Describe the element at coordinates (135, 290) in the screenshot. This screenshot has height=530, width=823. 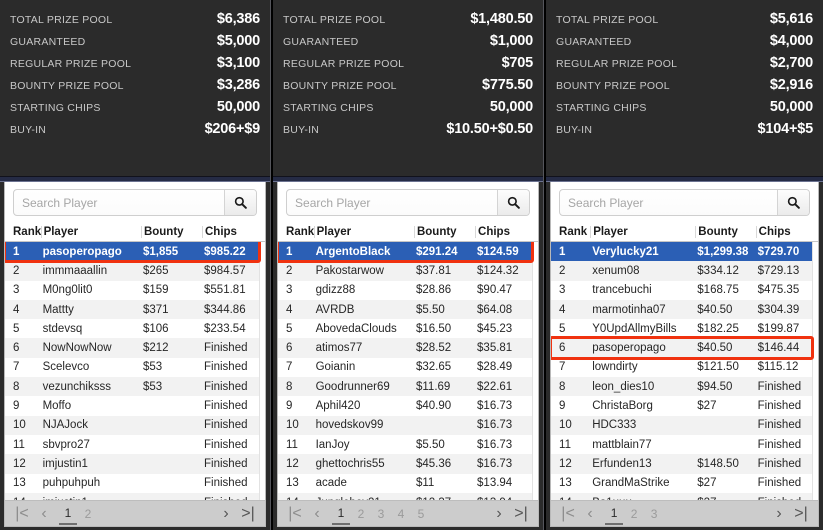
I see `table-row: 3 M0ng0lit0 $159 $551.81` at that location.